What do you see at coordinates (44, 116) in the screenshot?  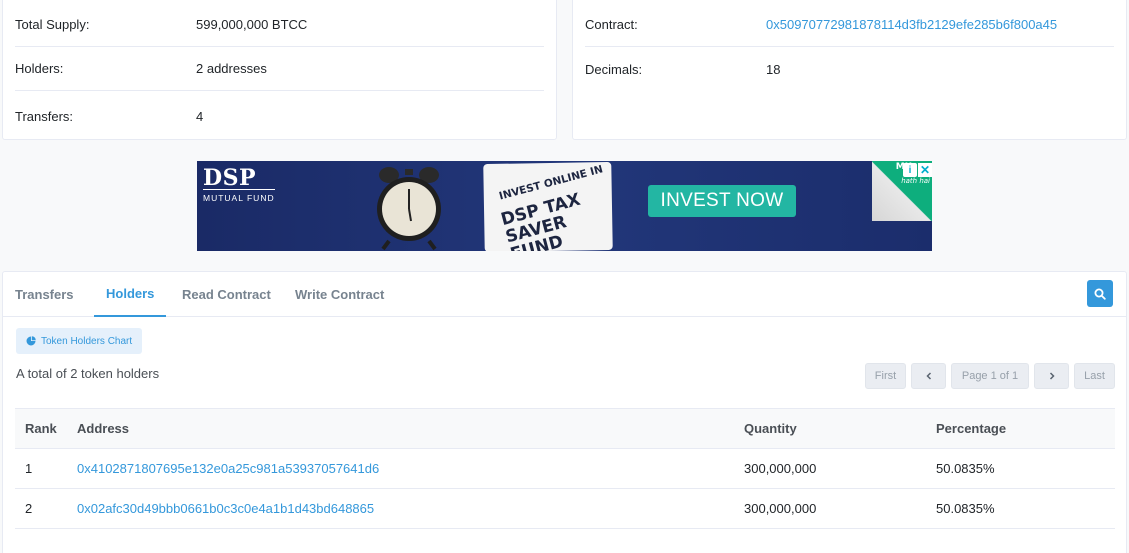 I see `transfers-label: Transfers:` at bounding box center [44, 116].